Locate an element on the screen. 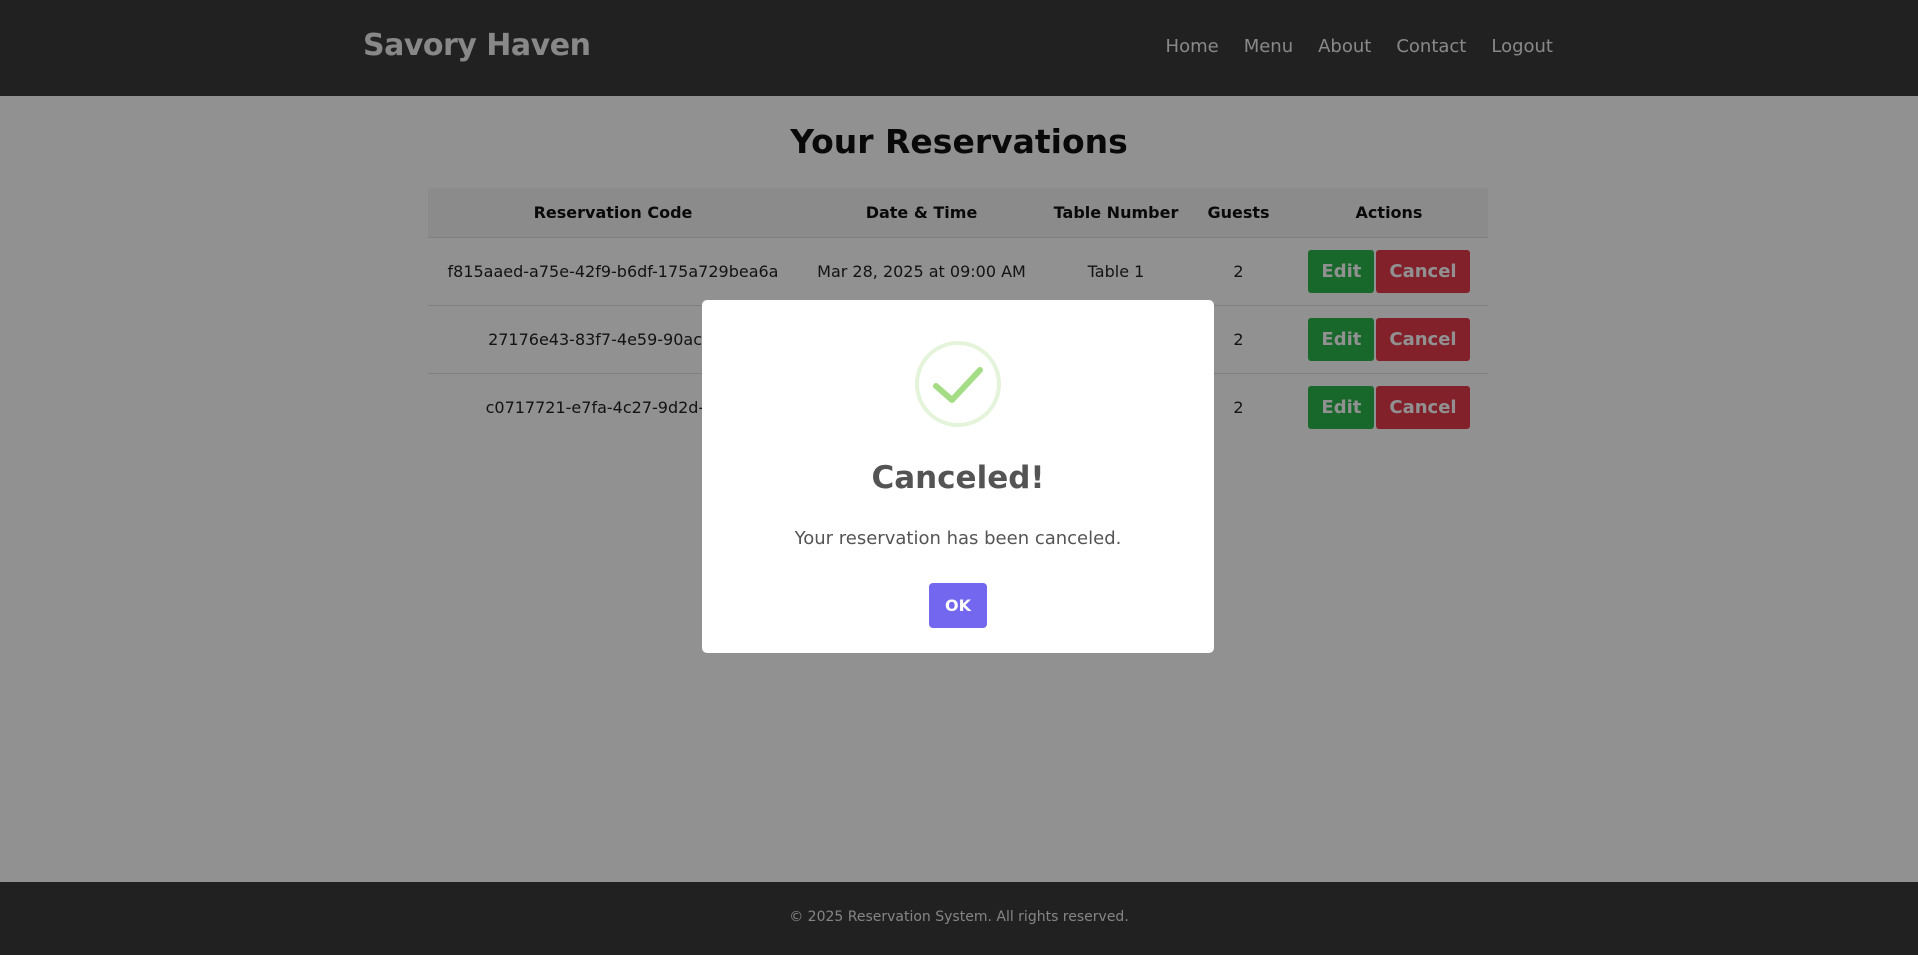  dialog-title: Canceled! is located at coordinates (958, 478).